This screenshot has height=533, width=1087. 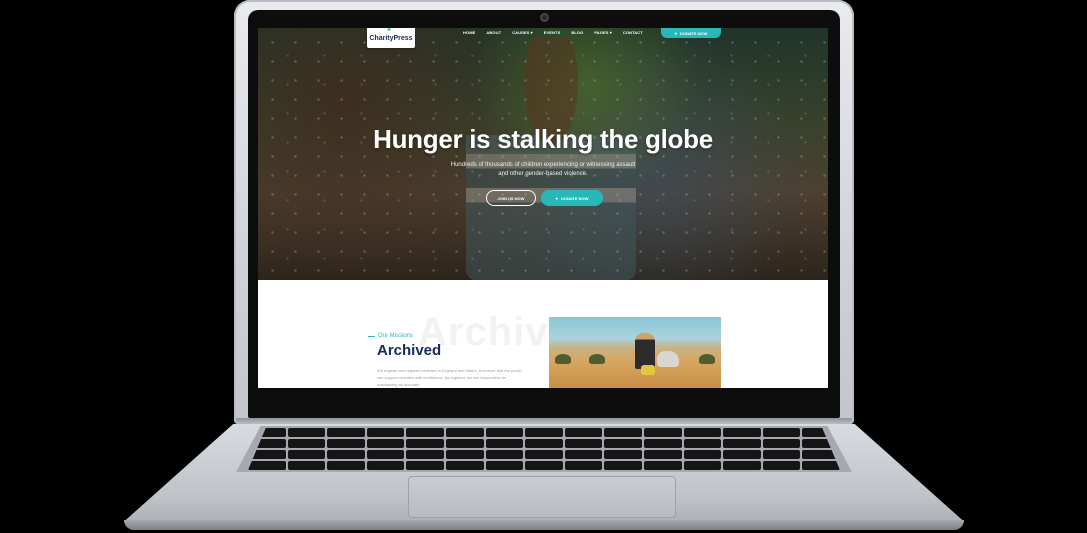 I want to click on hero-donate-label: DONATE NOW, so click(x=574, y=198).